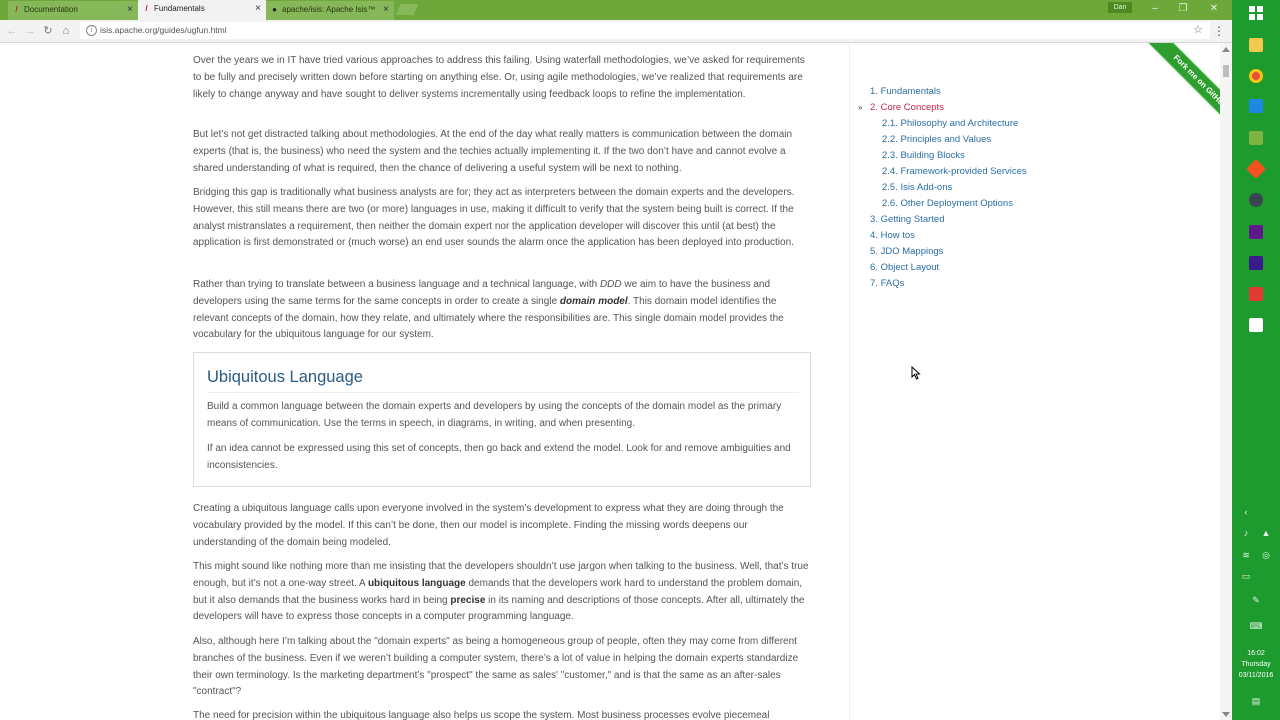 This screenshot has width=1280, height=720. I want to click on tab-github: ● apache/isis: Apache Isis™ ×, so click(330, 10).